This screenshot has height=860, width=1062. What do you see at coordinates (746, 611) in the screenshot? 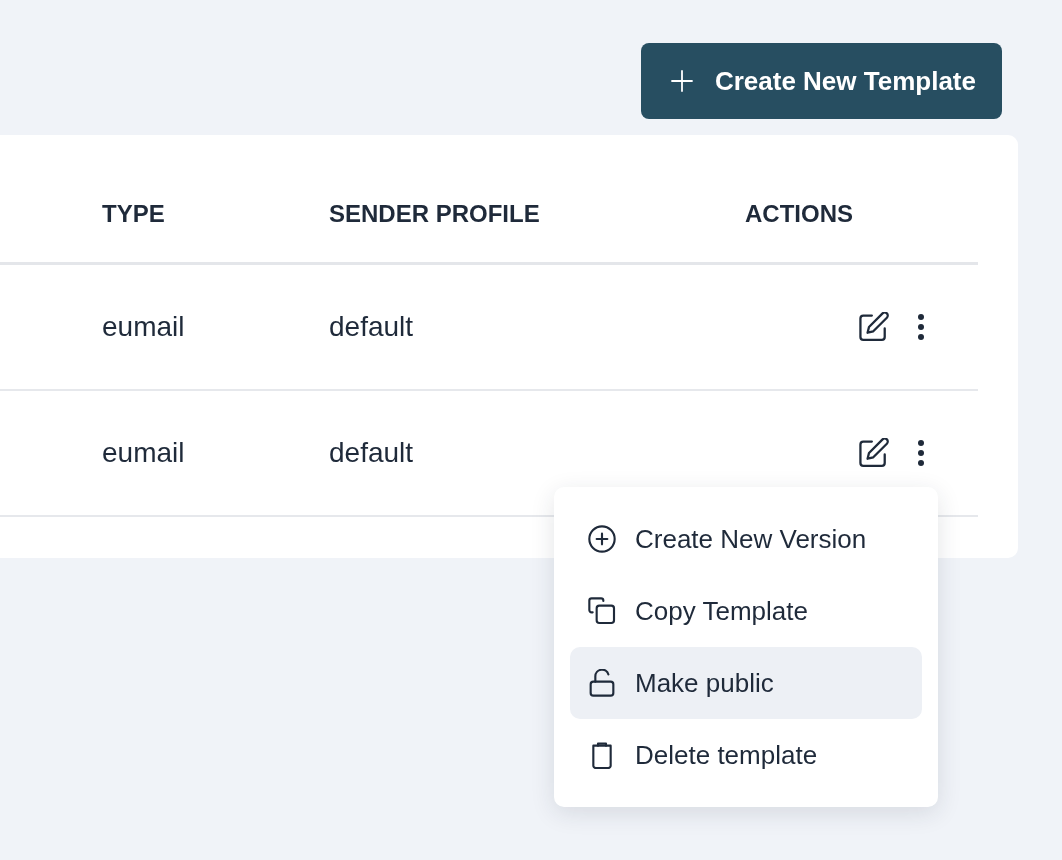
I see `menu-item: Copy Template` at bounding box center [746, 611].